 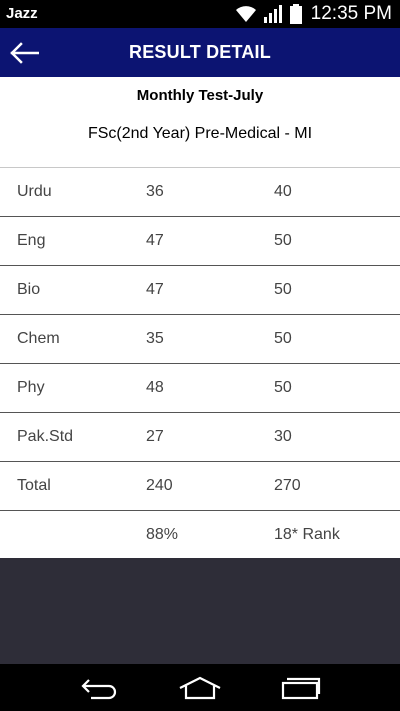 What do you see at coordinates (34, 485) in the screenshot?
I see `subject-cell: Total` at bounding box center [34, 485].